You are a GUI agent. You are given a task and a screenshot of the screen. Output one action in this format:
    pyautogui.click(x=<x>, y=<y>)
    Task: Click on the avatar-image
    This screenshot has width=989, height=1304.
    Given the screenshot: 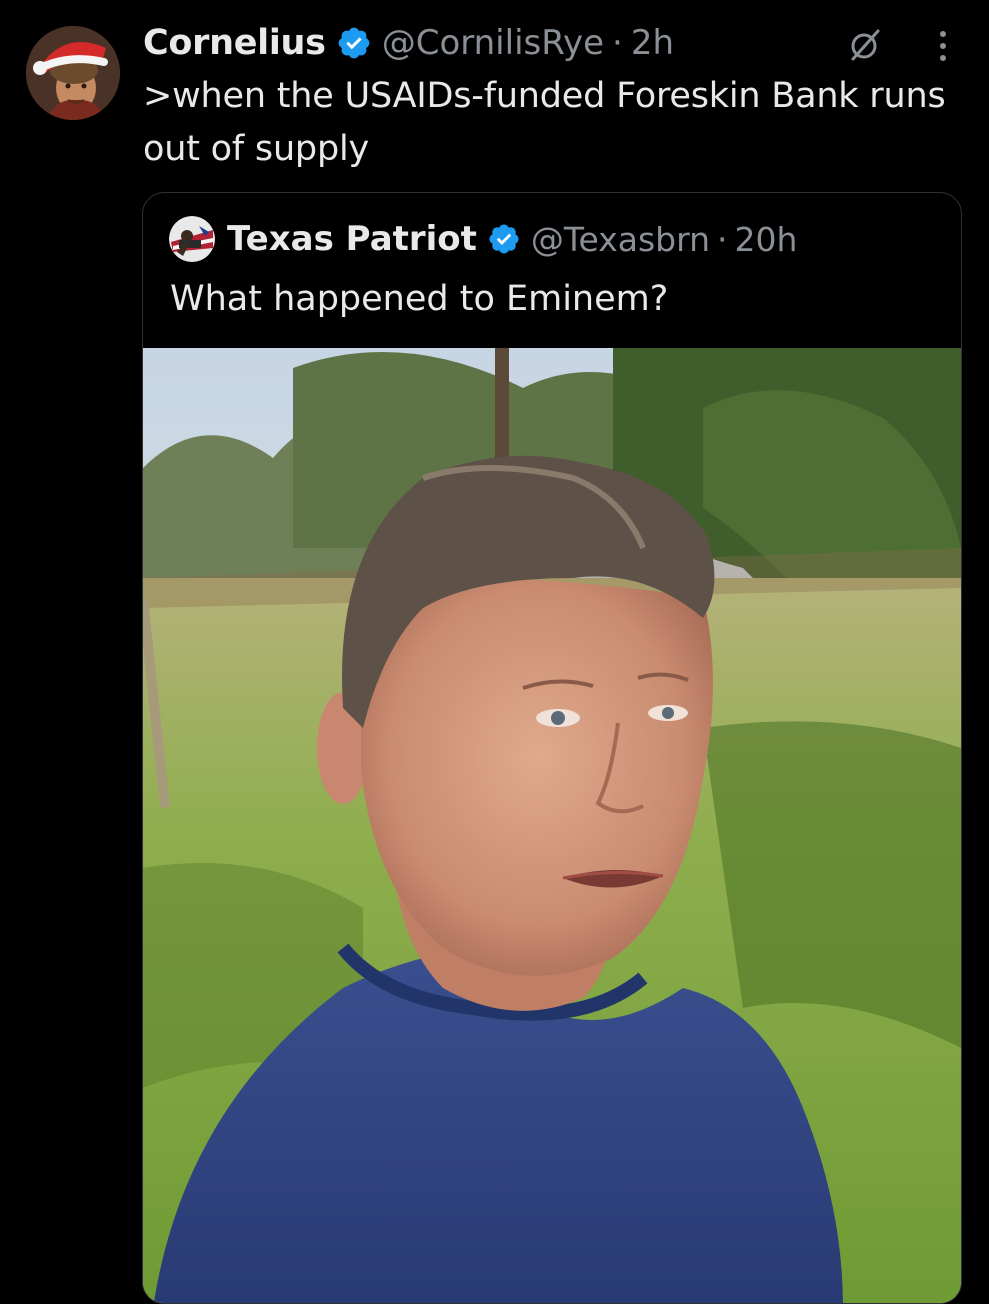 What is the action you would take?
    pyautogui.click(x=73, y=73)
    